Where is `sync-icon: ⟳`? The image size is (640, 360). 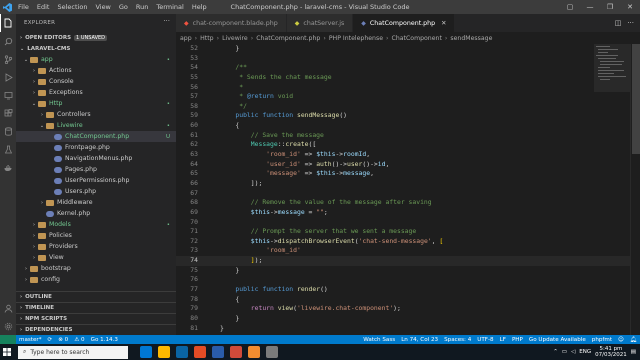
sync-icon: ⟳ is located at coordinates (50, 340).